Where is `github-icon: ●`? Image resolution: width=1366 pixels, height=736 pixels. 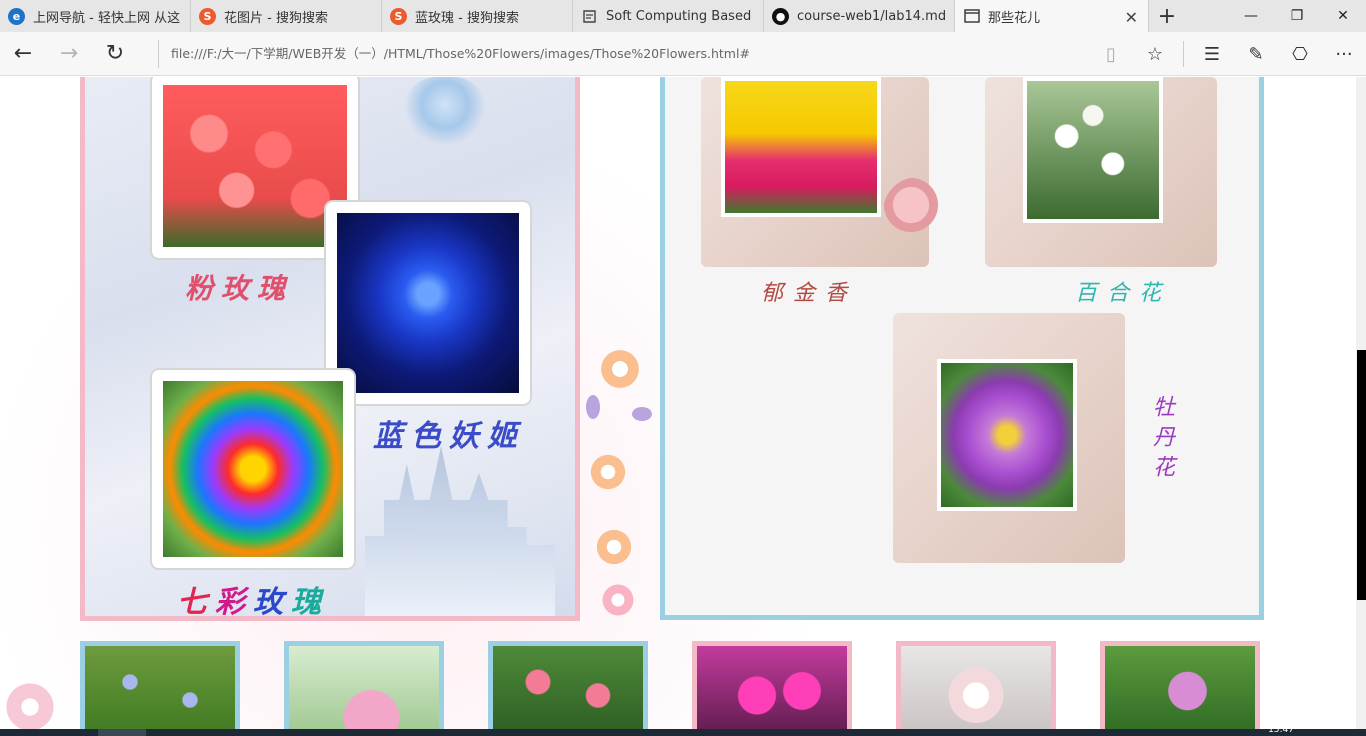
github-icon: ● is located at coordinates (780, 16).